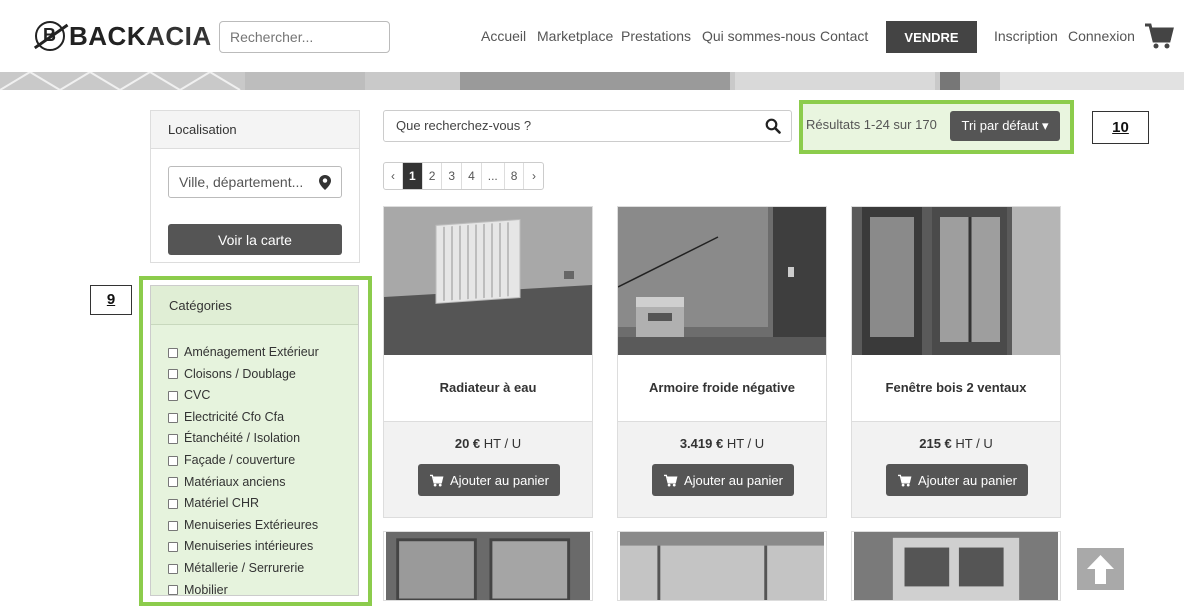  What do you see at coordinates (956, 388) in the screenshot?
I see `product-title: Fenêtre bois 2 ventaux` at bounding box center [956, 388].